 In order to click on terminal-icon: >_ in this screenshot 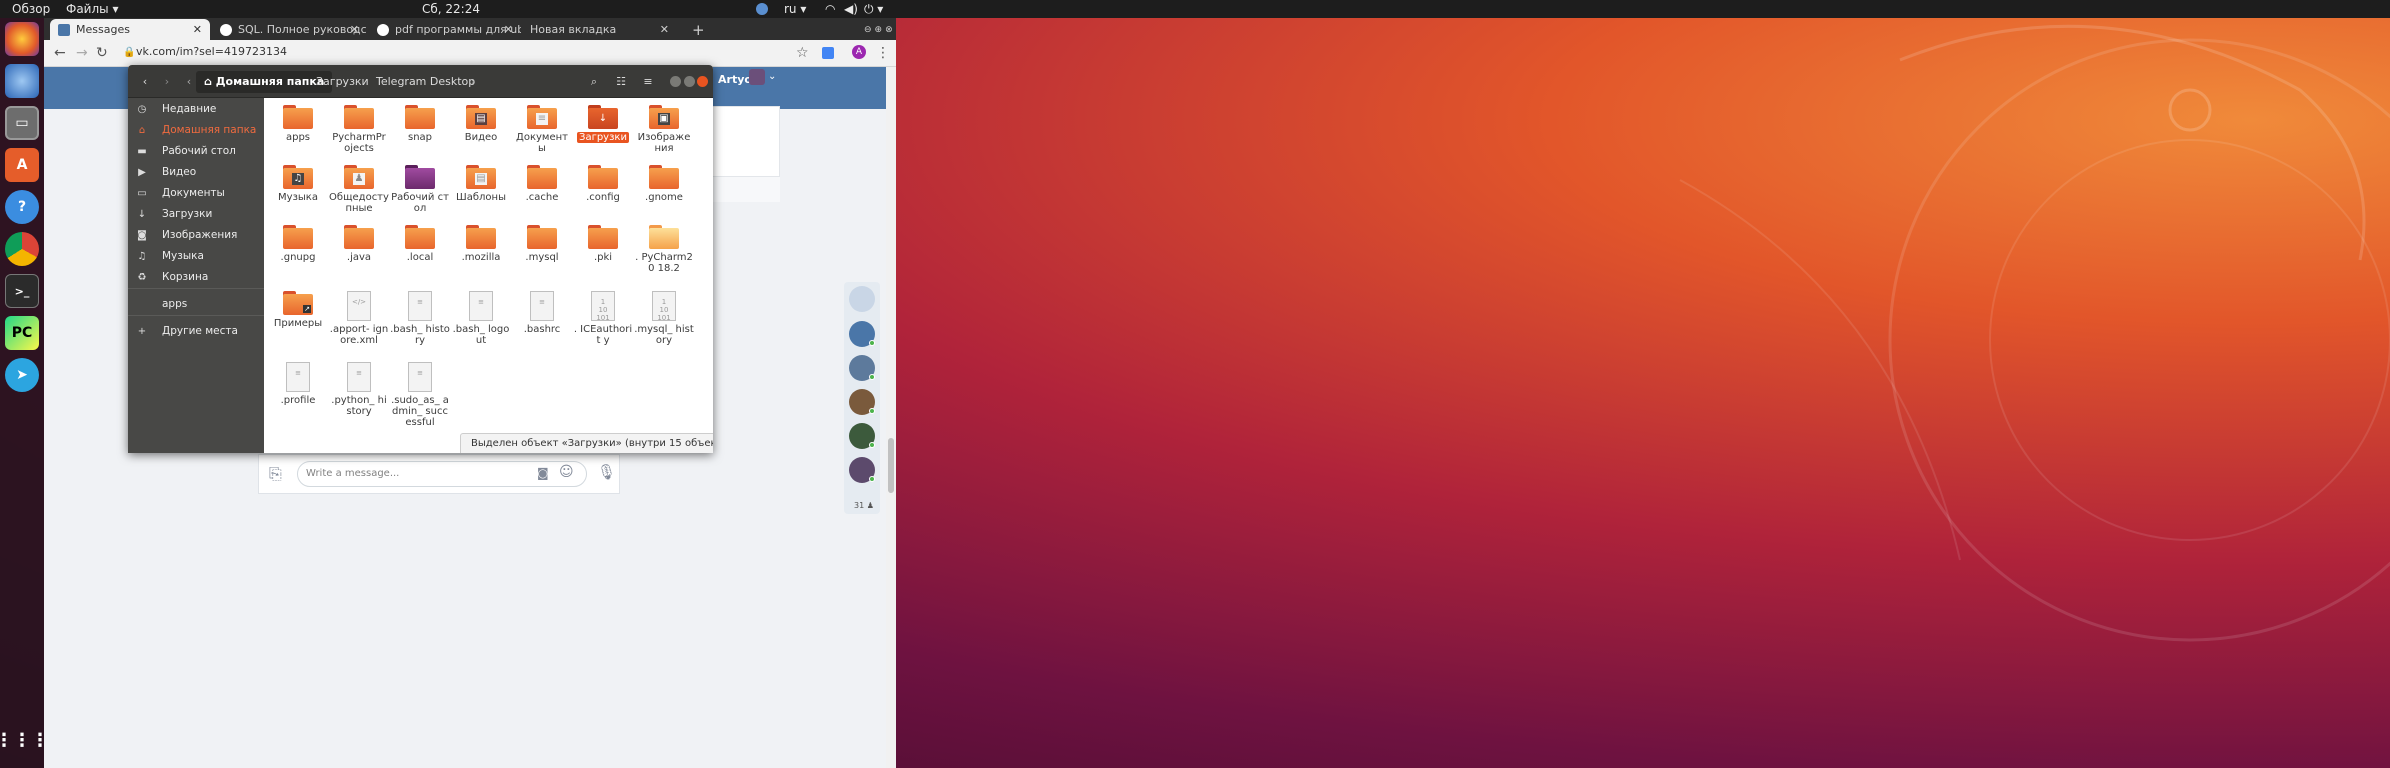, I will do `click(22, 291)`.